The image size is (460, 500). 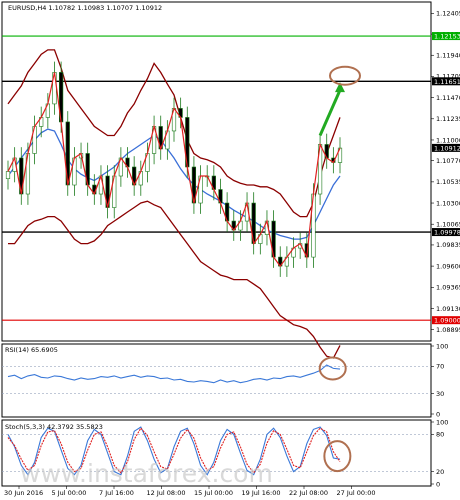 I want to click on rsi-y-tick-label: 30, so click(x=440, y=394).